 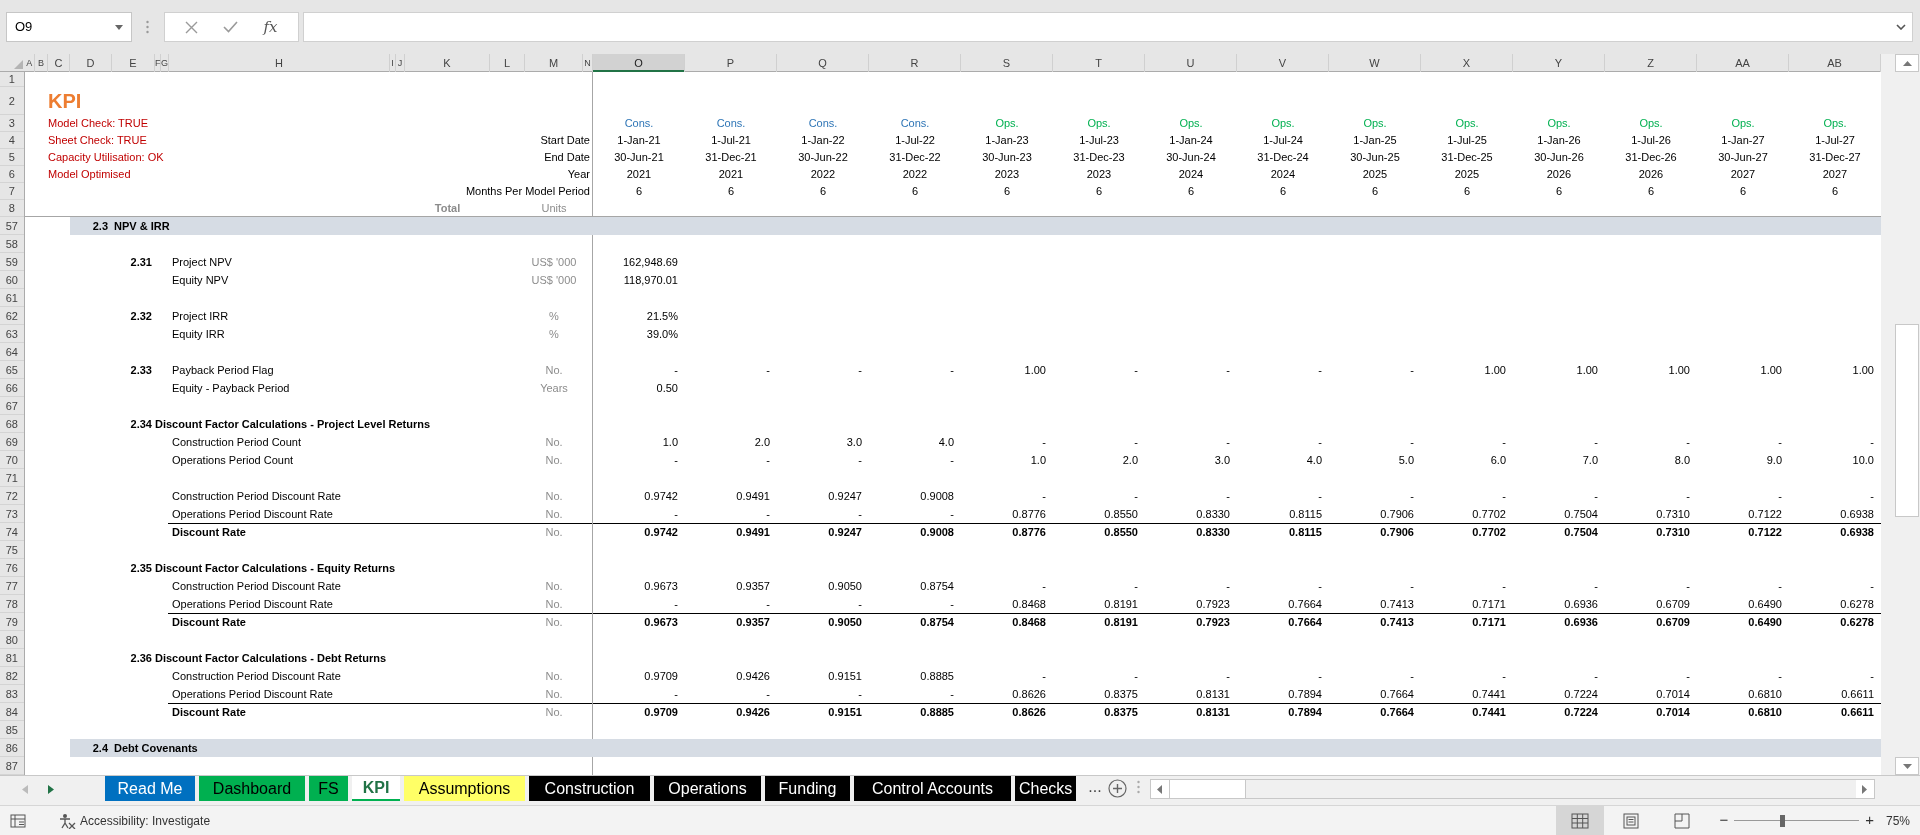 What do you see at coordinates (12, 604) in the screenshot?
I see `row-header: 78` at bounding box center [12, 604].